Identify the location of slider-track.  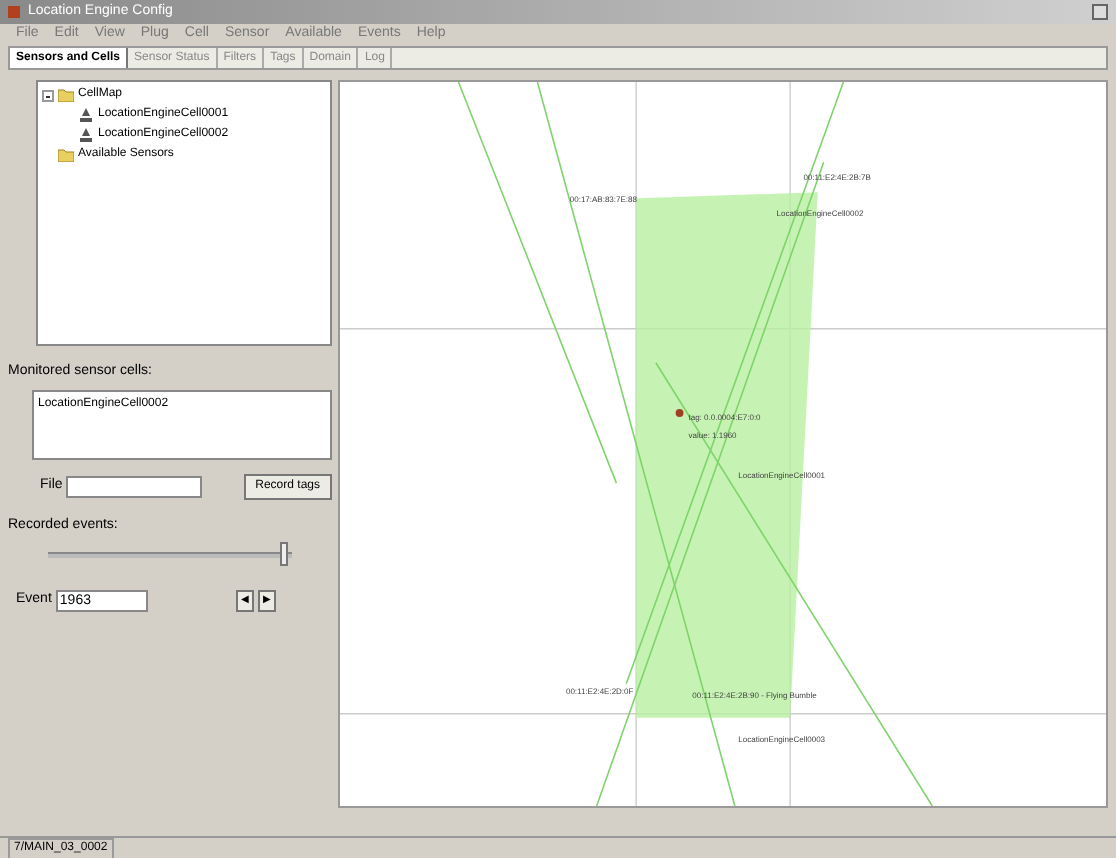
(170, 554).